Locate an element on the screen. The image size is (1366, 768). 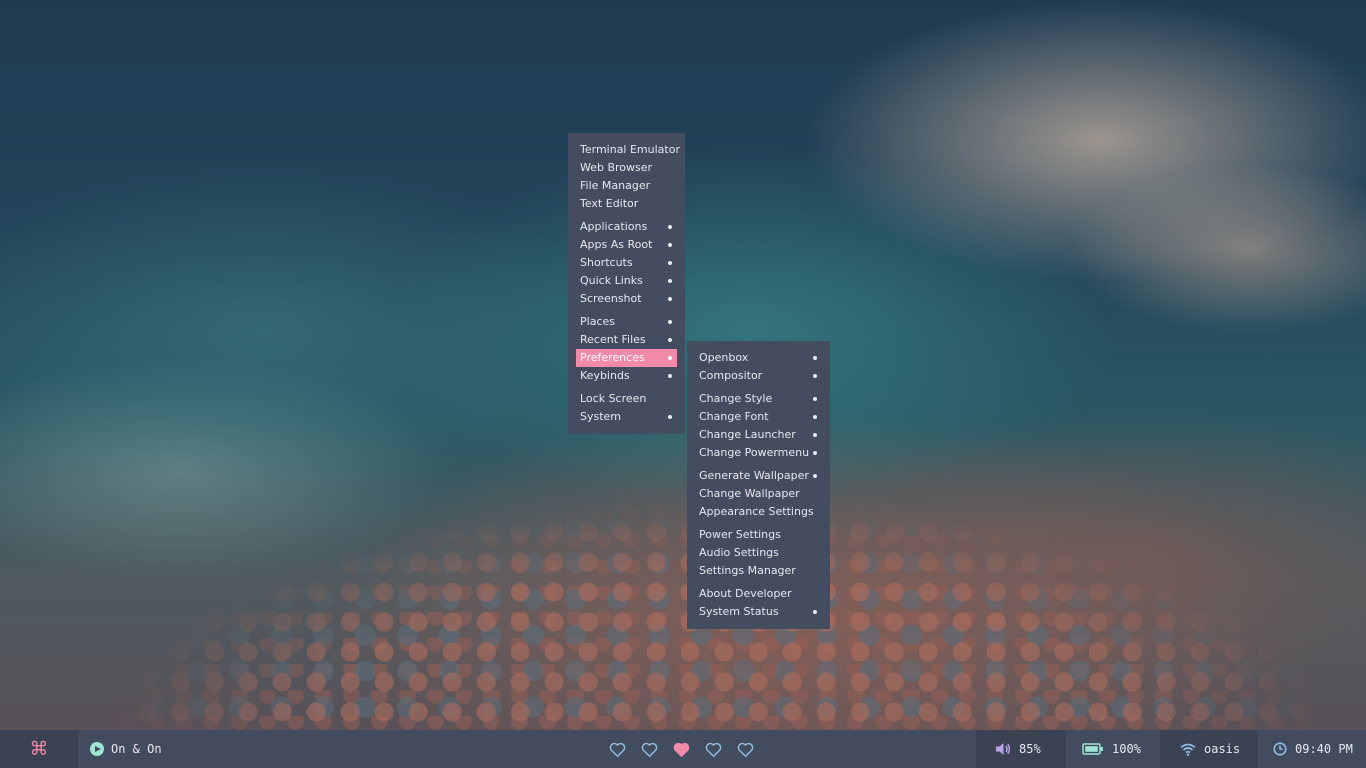
volume-module: 85% is located at coordinates (1021, 749).